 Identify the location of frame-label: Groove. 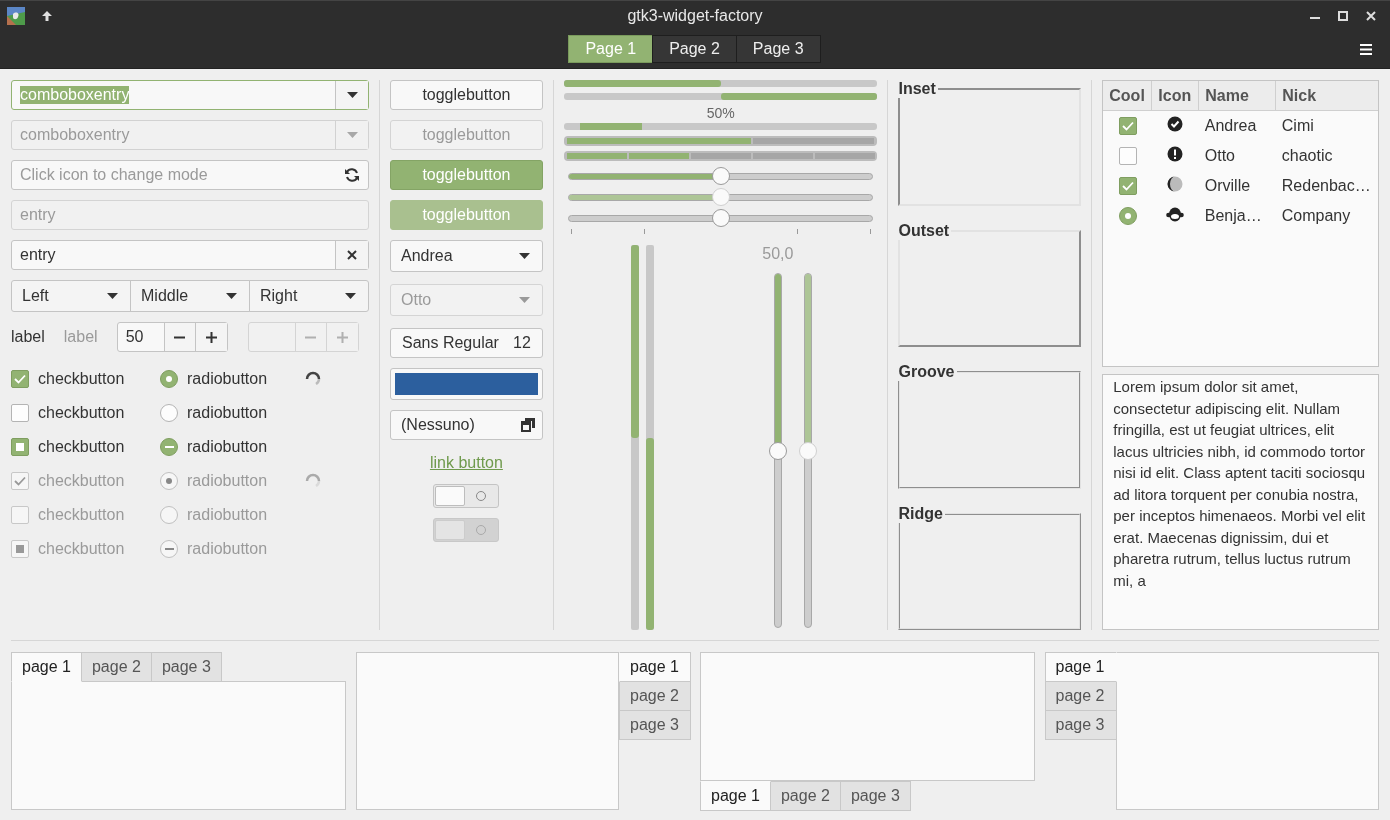
(927, 372).